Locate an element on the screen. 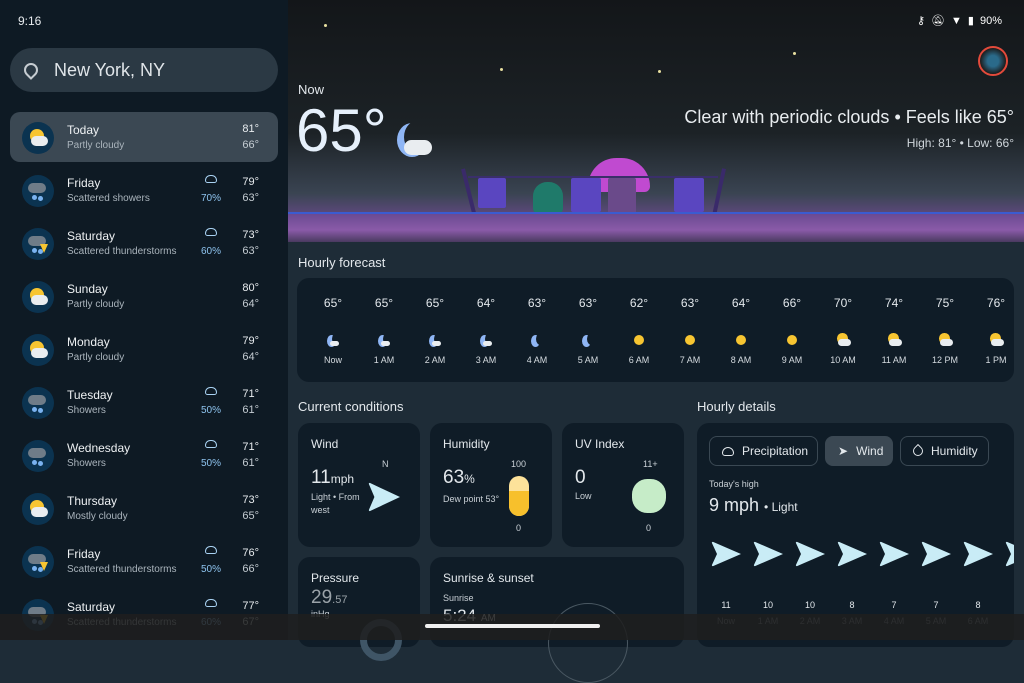 The width and height of the screenshot is (1024, 683). day-low: 61° is located at coordinates (250, 410).